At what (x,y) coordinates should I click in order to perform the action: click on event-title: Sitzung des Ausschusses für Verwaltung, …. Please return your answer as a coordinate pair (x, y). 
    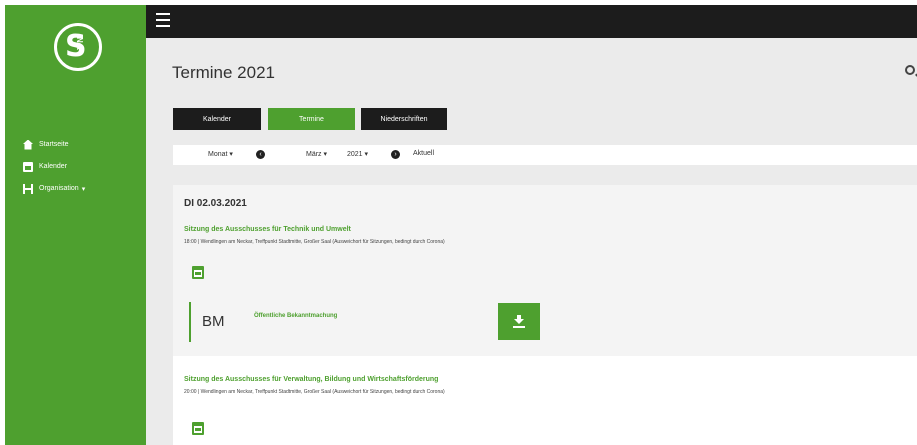
    Looking at the image, I should click on (311, 379).